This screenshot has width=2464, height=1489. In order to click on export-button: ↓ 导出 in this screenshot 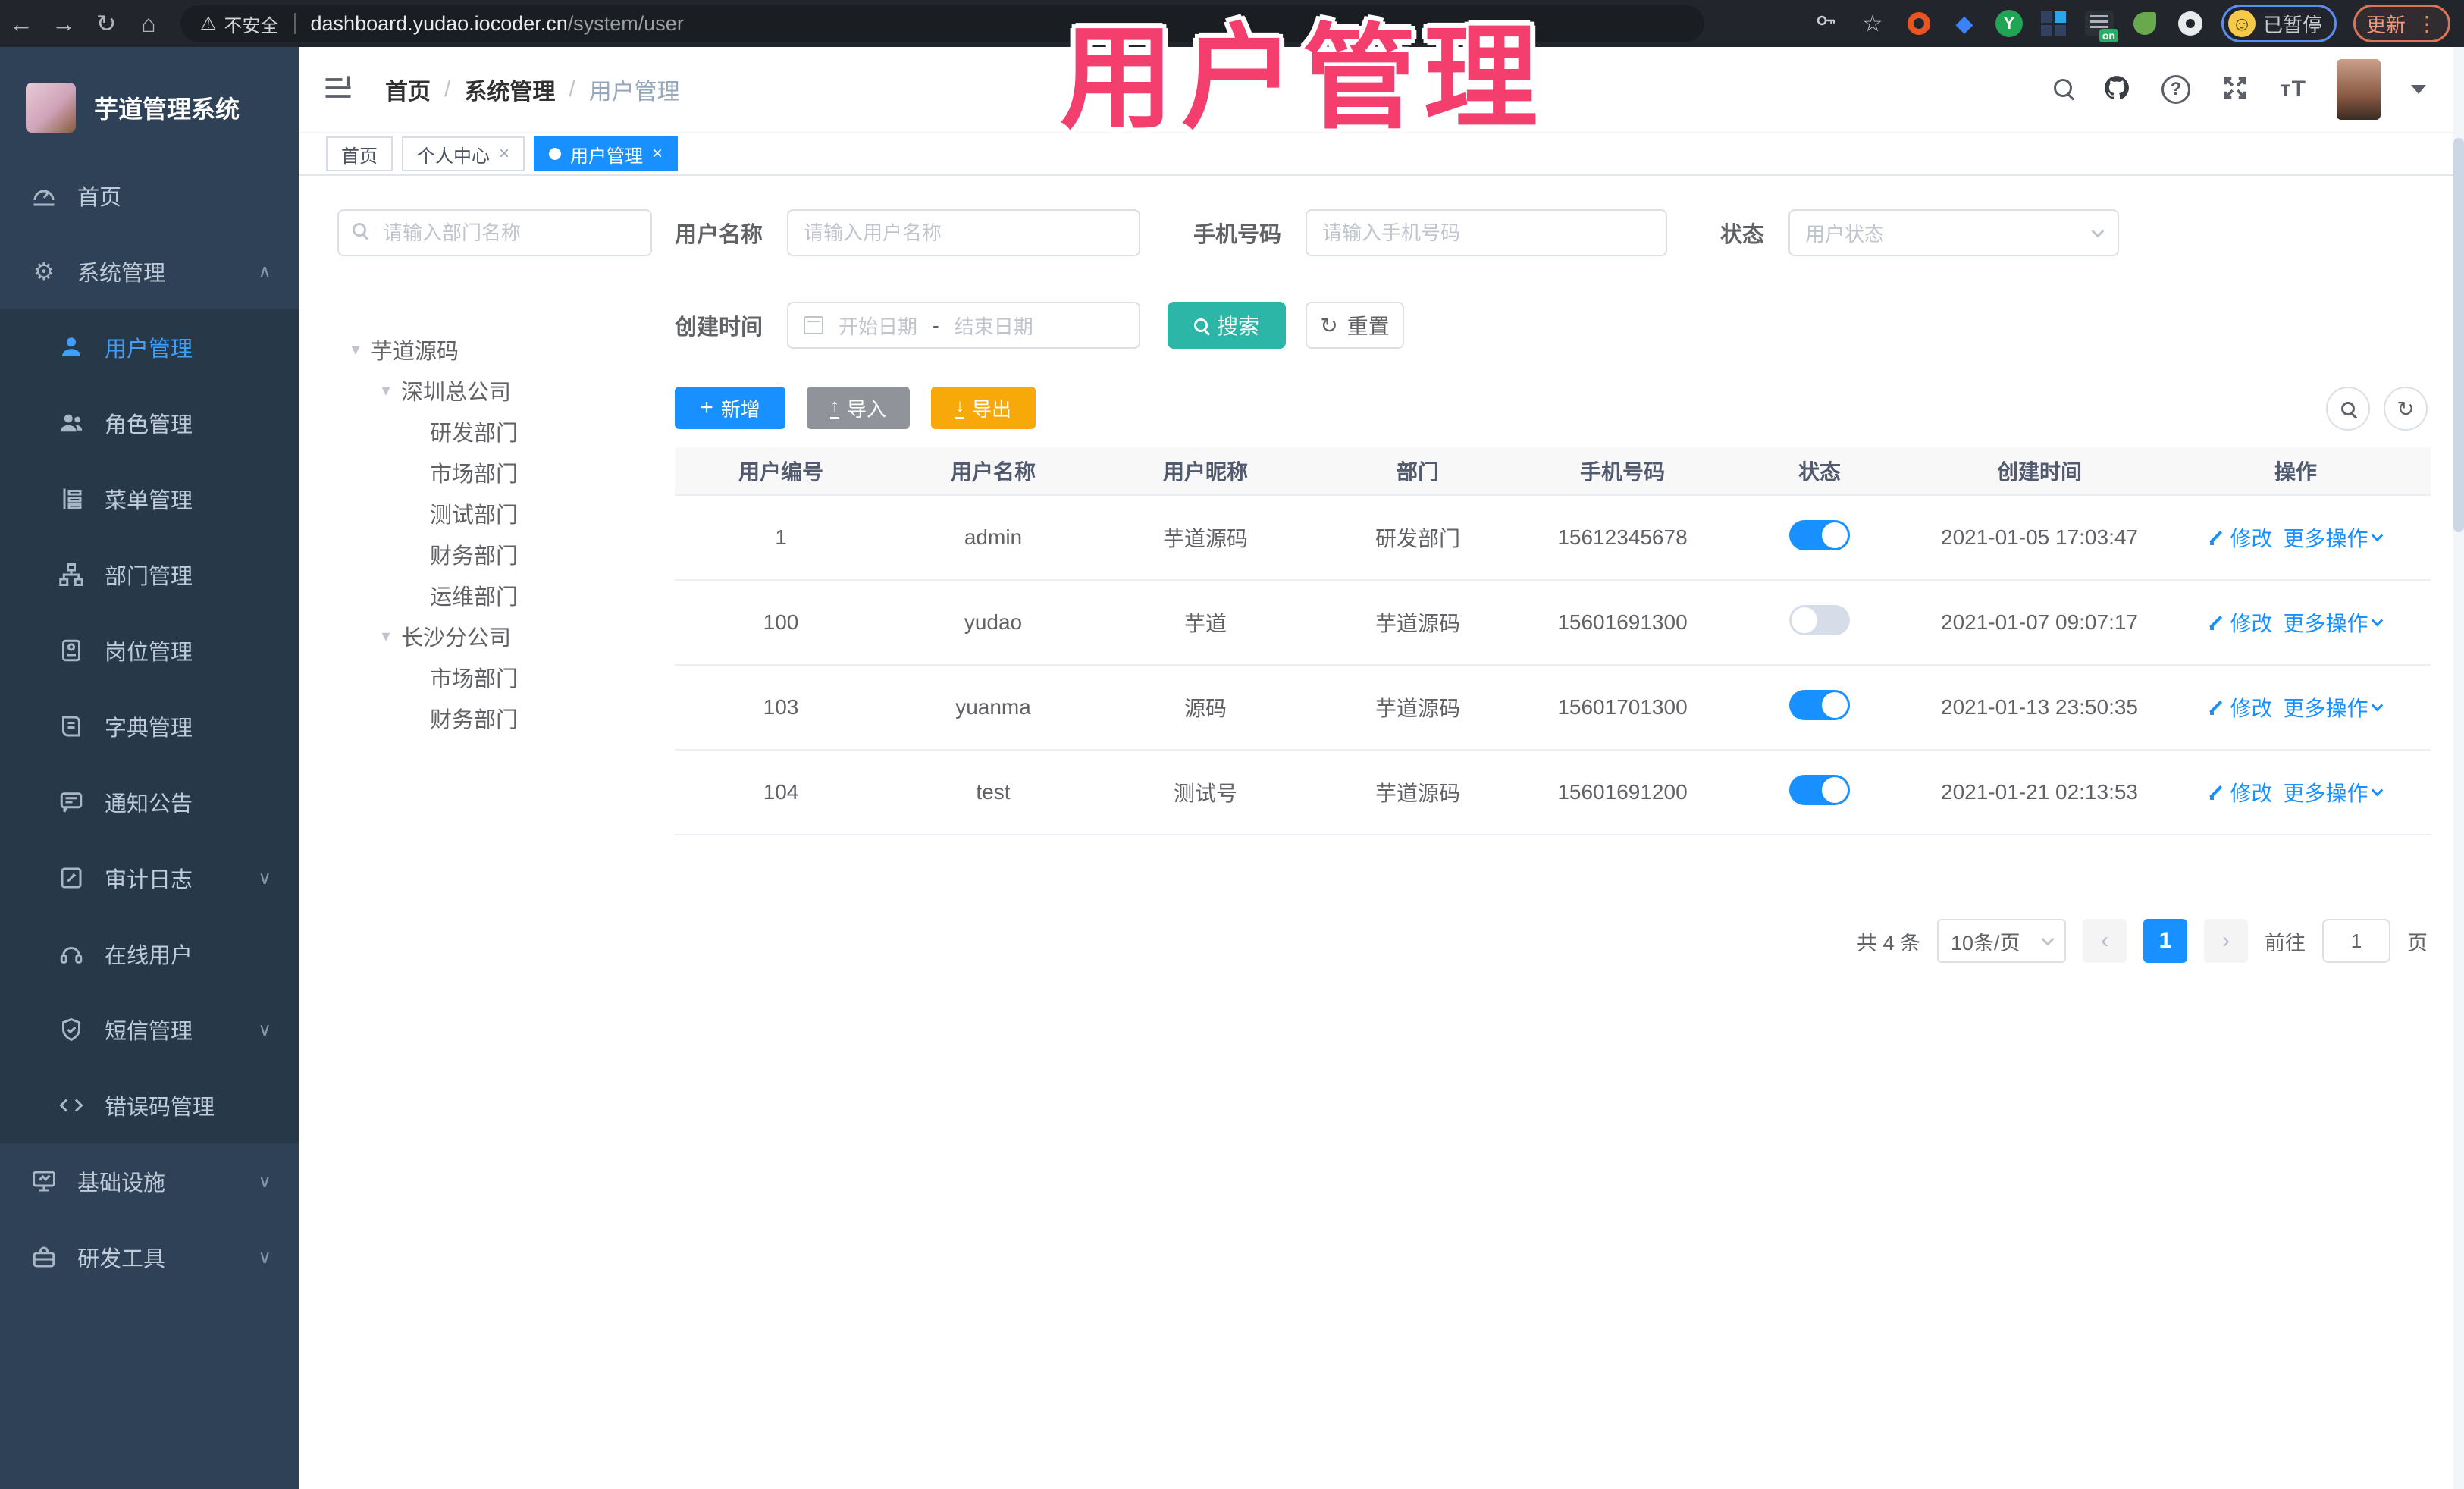, I will do `click(984, 408)`.